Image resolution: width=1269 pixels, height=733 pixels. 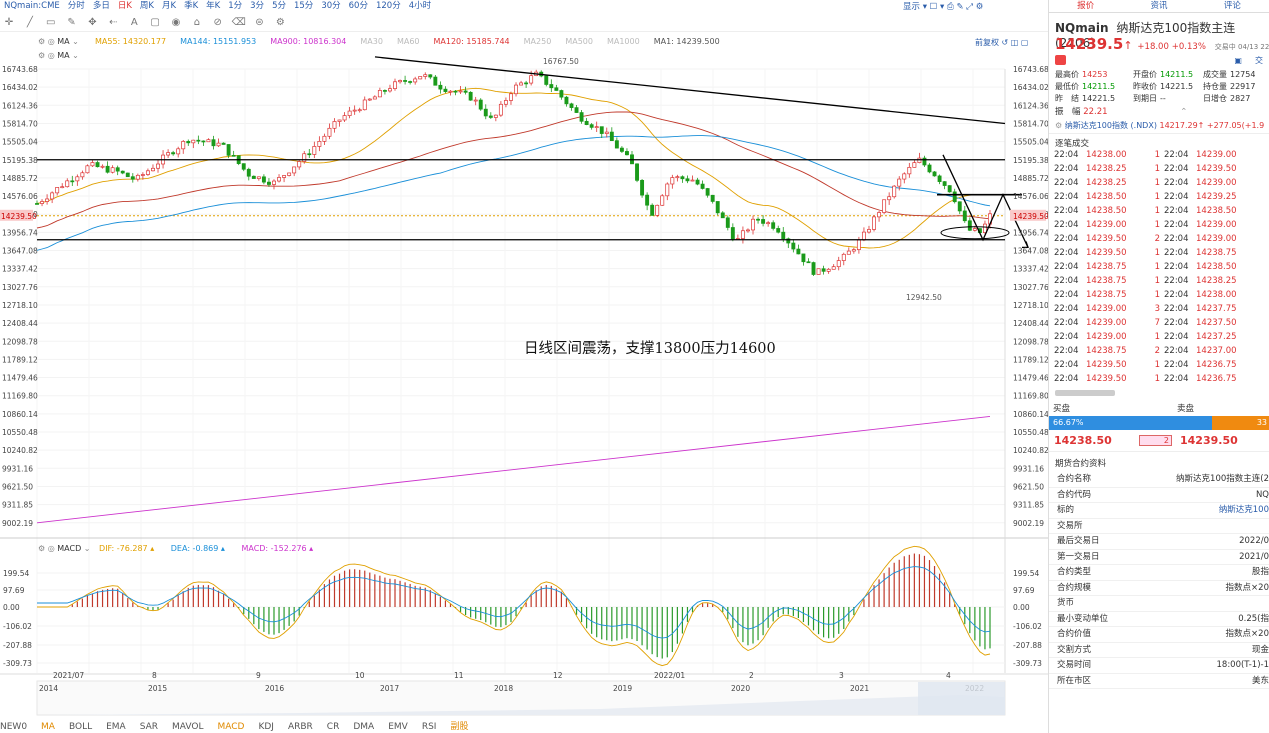 I want to click on period-5分: 5分, so click(x=279, y=6).